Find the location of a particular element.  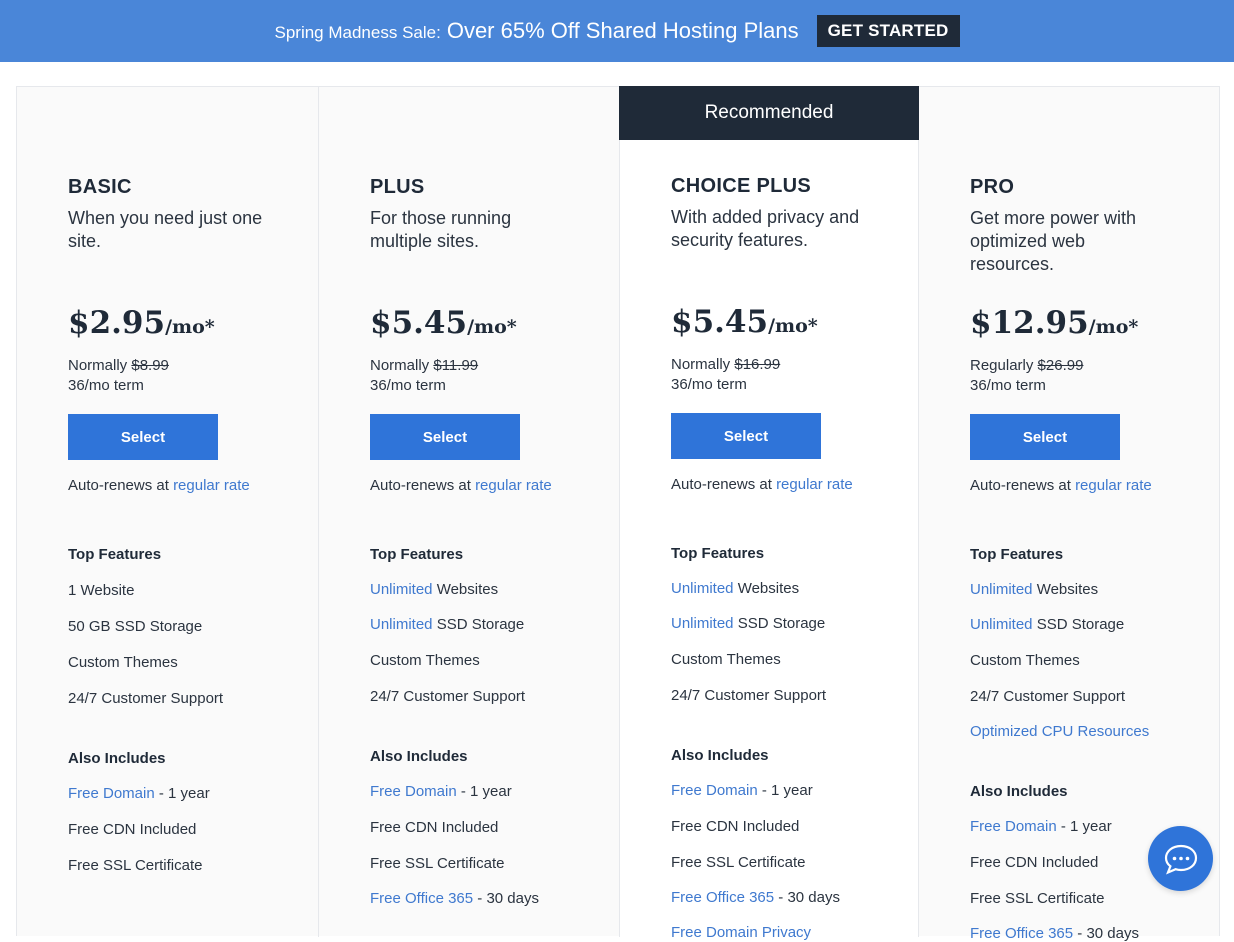

plan-name: BASIC is located at coordinates (100, 187).